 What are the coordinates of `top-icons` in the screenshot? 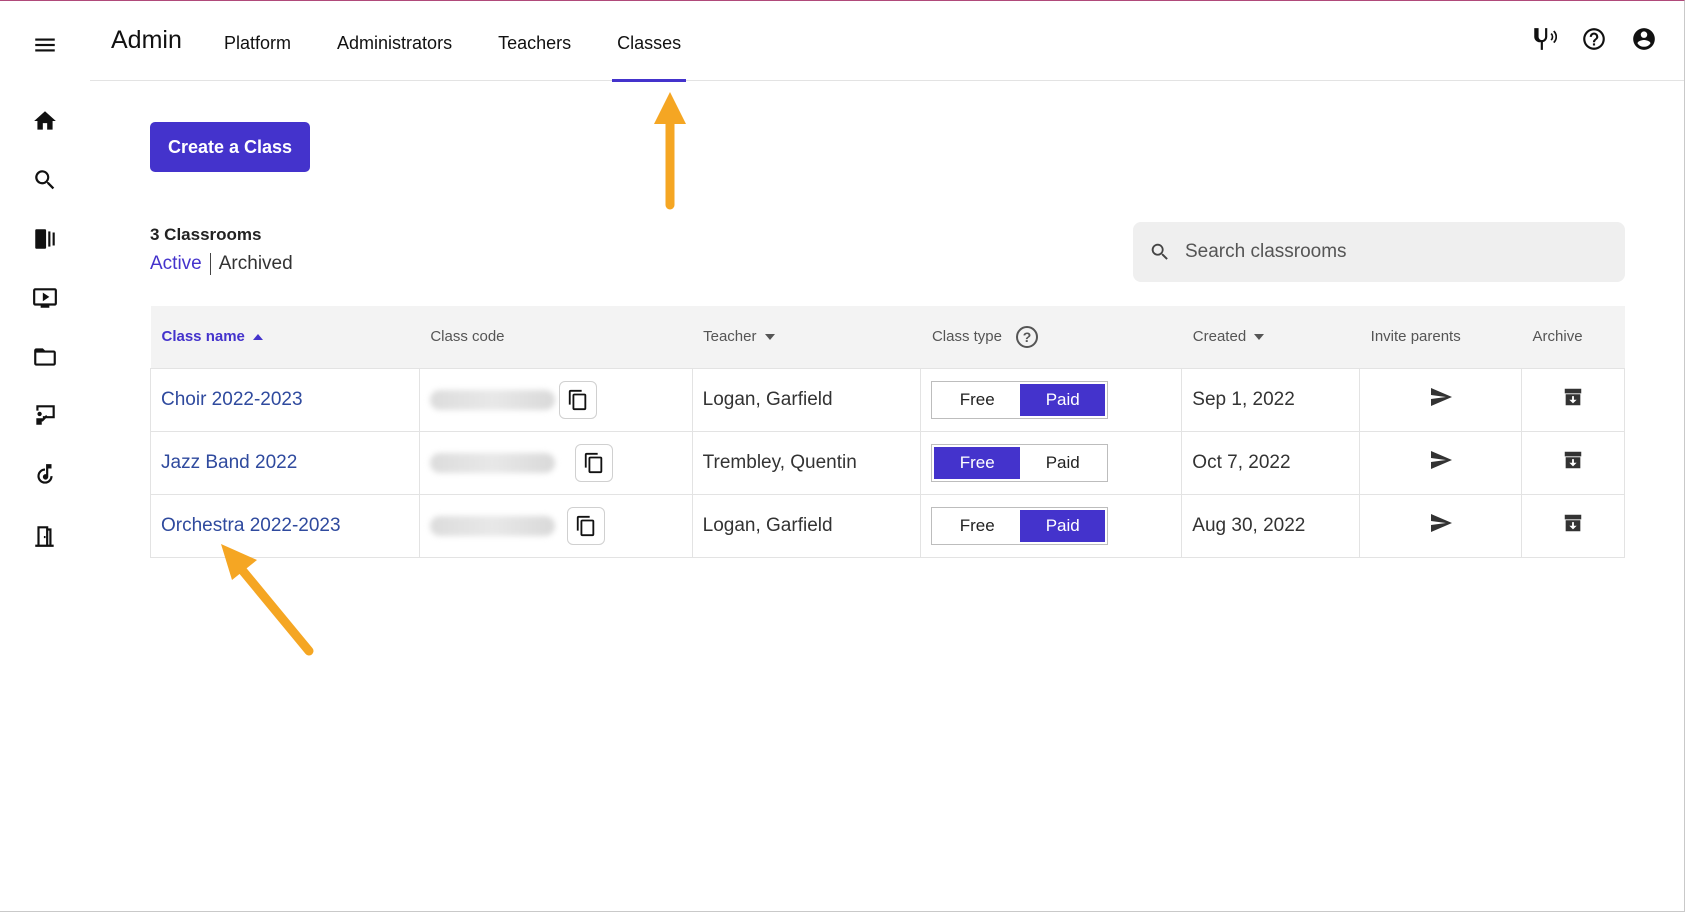 It's located at (1594, 39).